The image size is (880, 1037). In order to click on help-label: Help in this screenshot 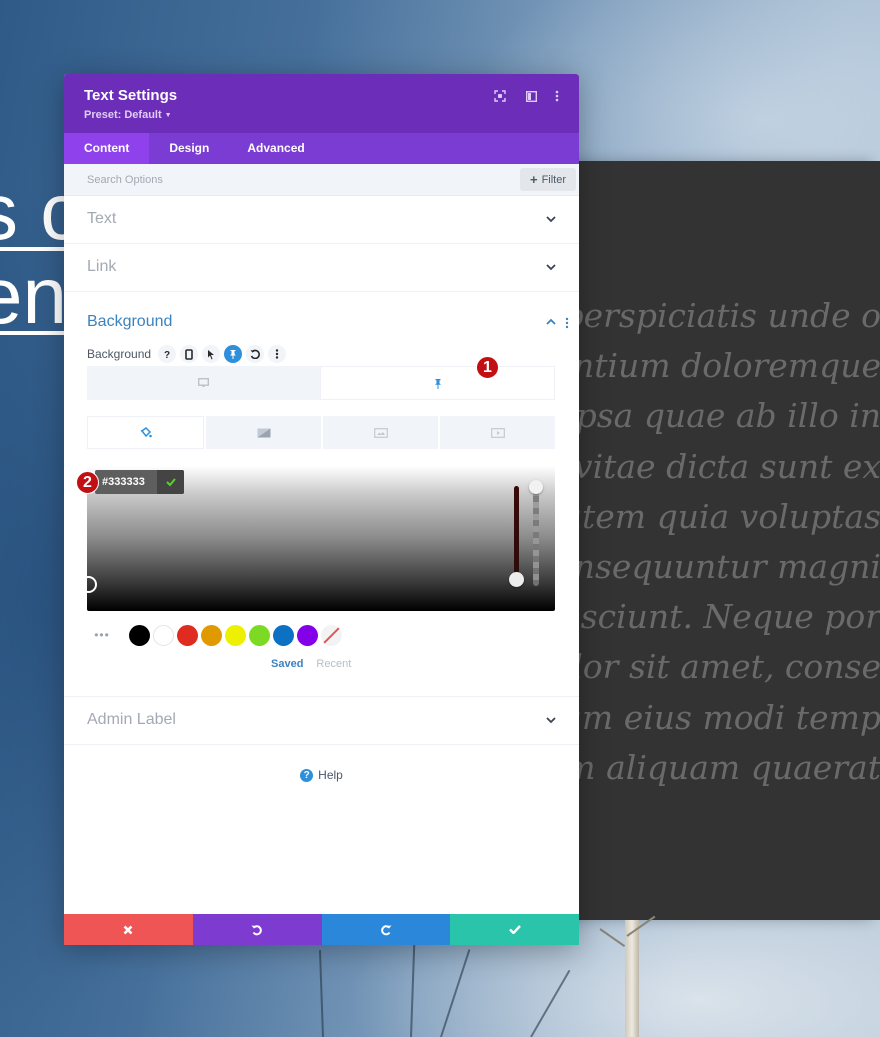, I will do `click(330, 775)`.